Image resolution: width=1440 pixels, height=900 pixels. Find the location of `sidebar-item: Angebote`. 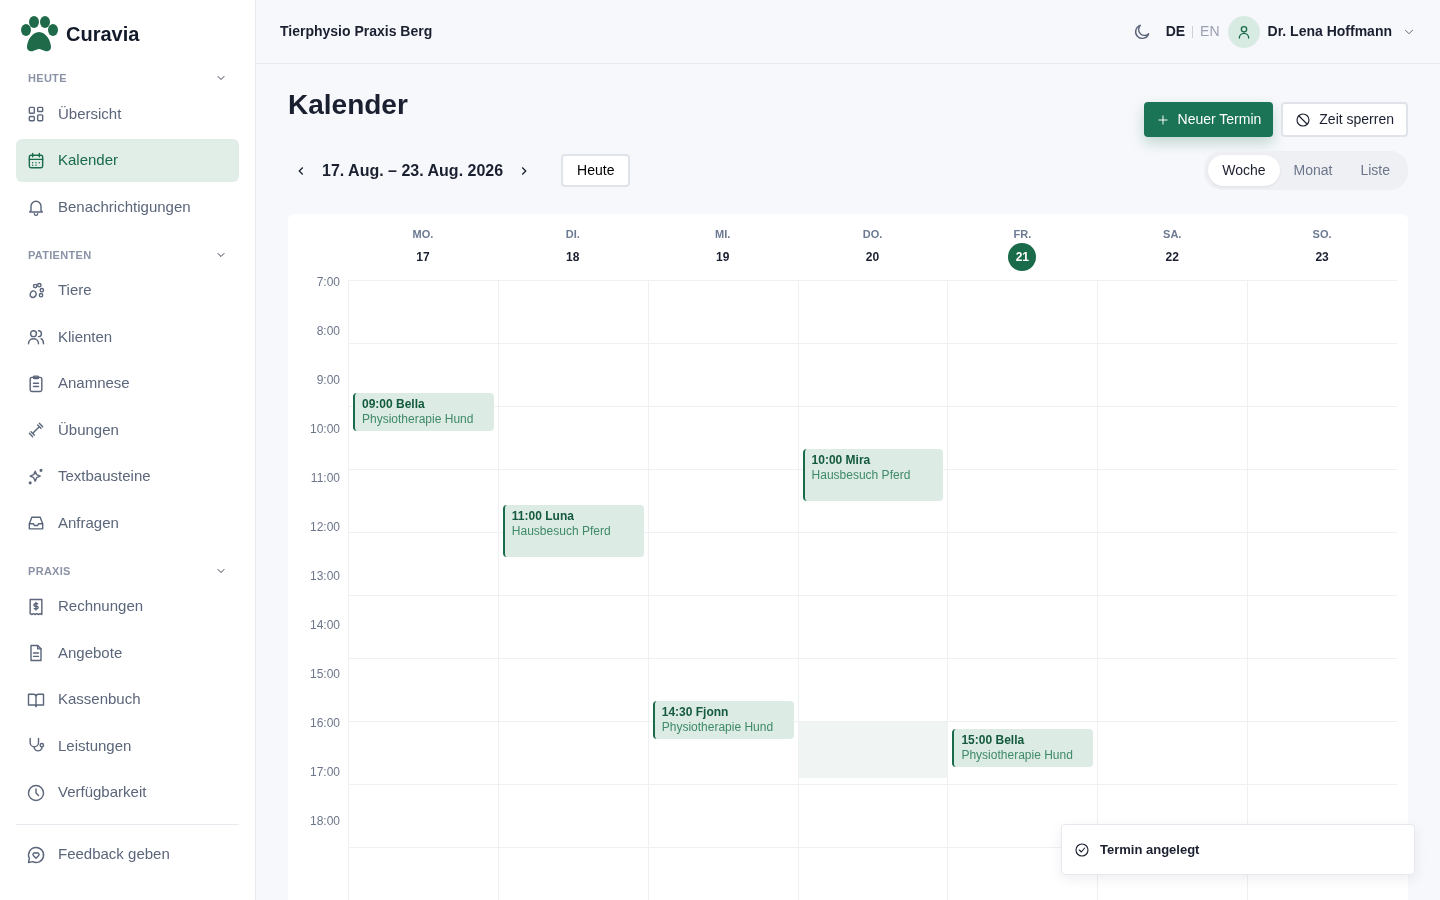

sidebar-item: Angebote is located at coordinates (127, 653).